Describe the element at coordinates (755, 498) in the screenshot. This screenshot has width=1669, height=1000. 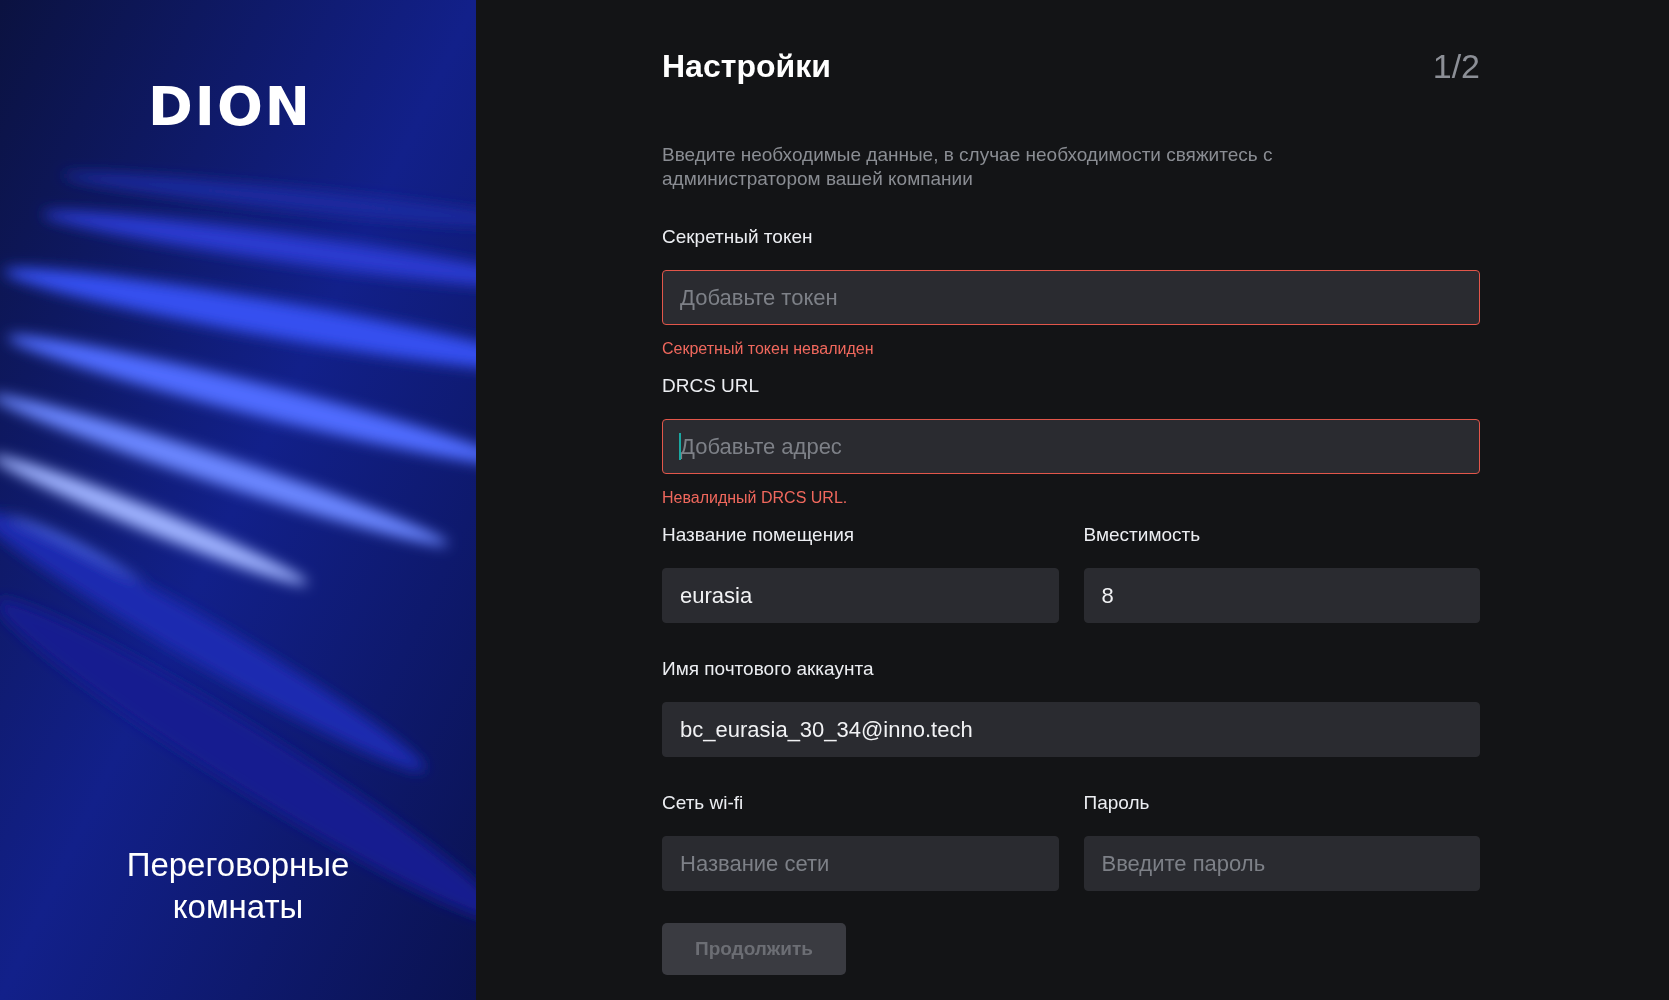
I see `error-message: Невалидный DRCS URL.` at that location.